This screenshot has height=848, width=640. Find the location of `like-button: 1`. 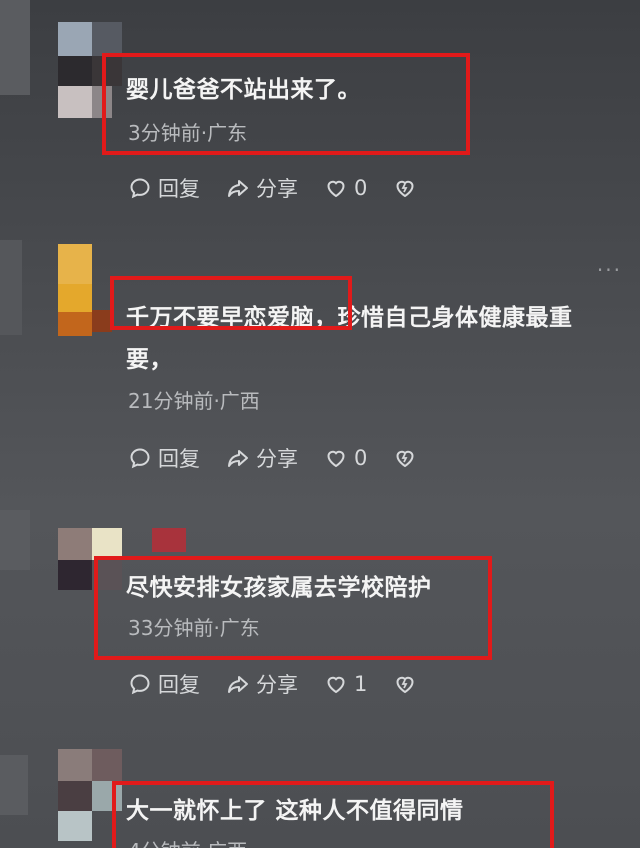

like-button: 1 is located at coordinates (345, 684).